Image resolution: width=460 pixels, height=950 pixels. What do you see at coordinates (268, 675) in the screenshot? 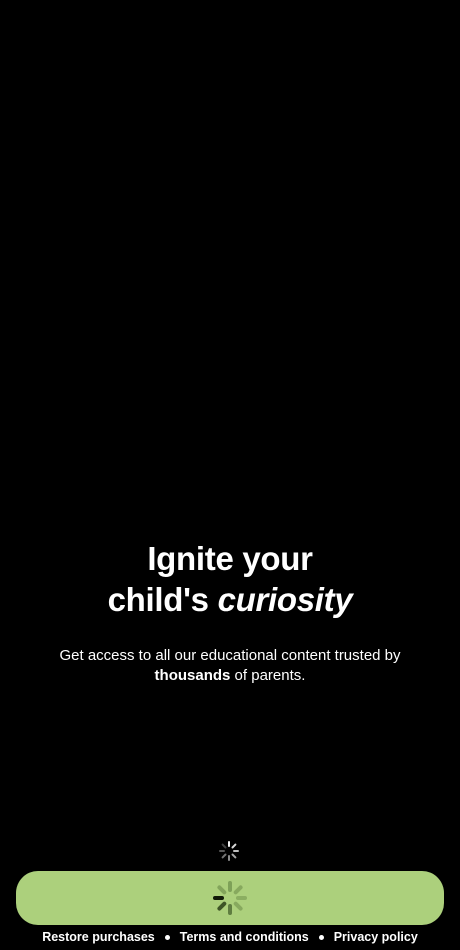
I see `subtitle-suffix: of parents.` at bounding box center [268, 675].